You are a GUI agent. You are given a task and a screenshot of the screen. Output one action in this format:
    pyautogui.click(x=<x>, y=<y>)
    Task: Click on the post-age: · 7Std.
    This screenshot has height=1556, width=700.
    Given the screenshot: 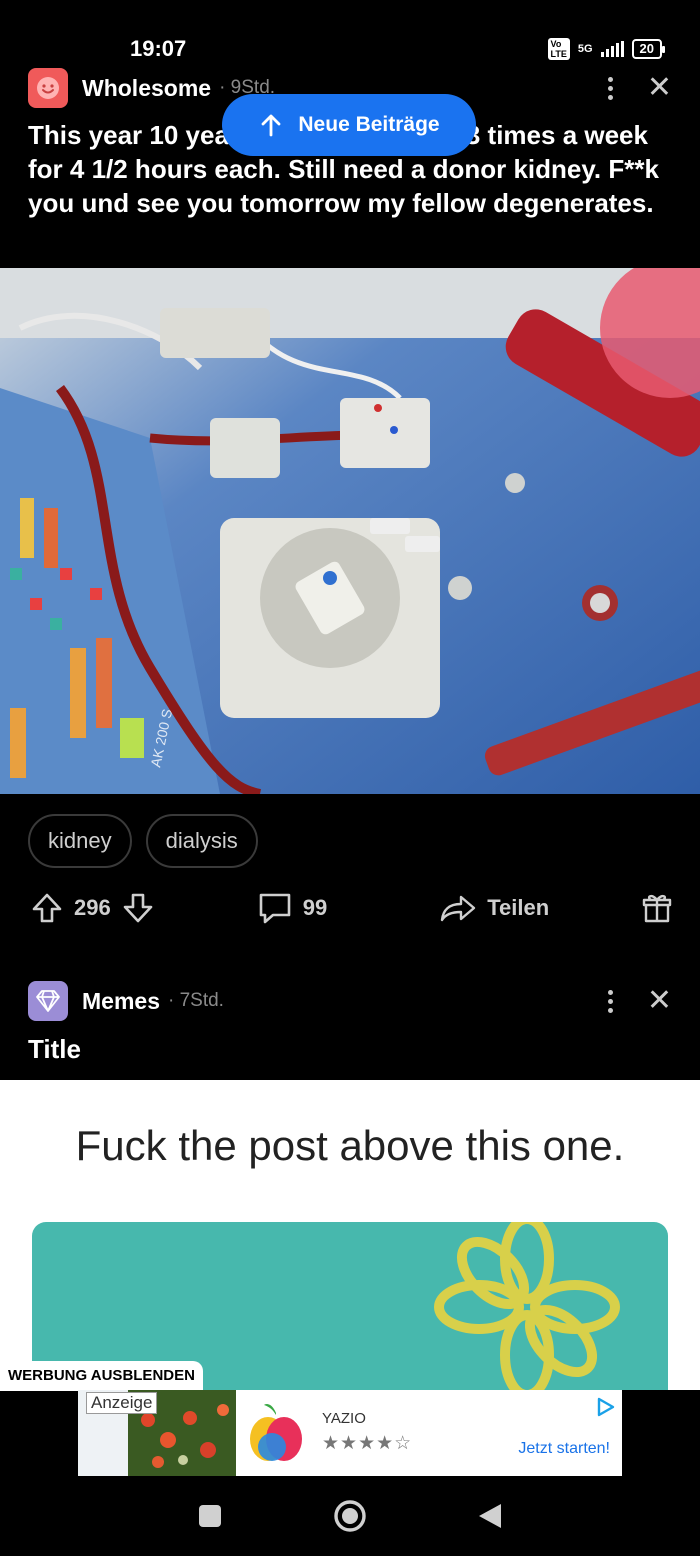 What is the action you would take?
    pyautogui.click(x=195, y=1000)
    